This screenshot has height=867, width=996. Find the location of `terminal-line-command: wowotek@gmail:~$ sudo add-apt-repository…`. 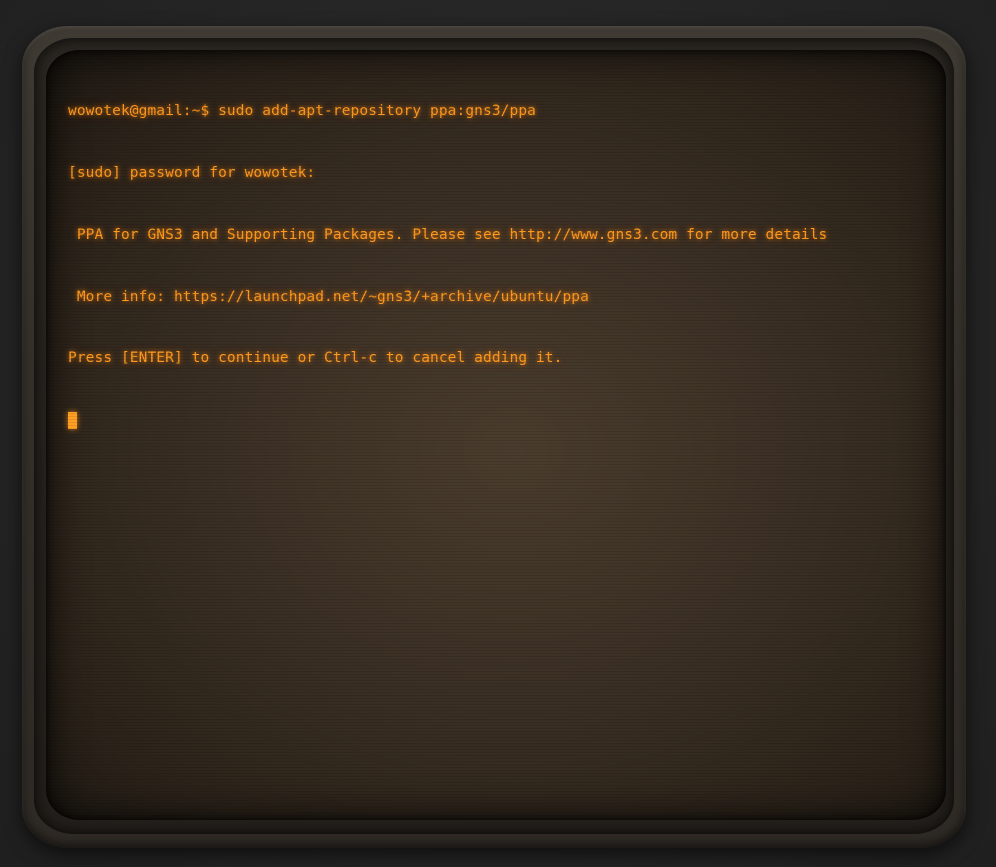

terminal-line-command: wowotek@gmail:~$ sudo add-apt-repository… is located at coordinates (302, 111).